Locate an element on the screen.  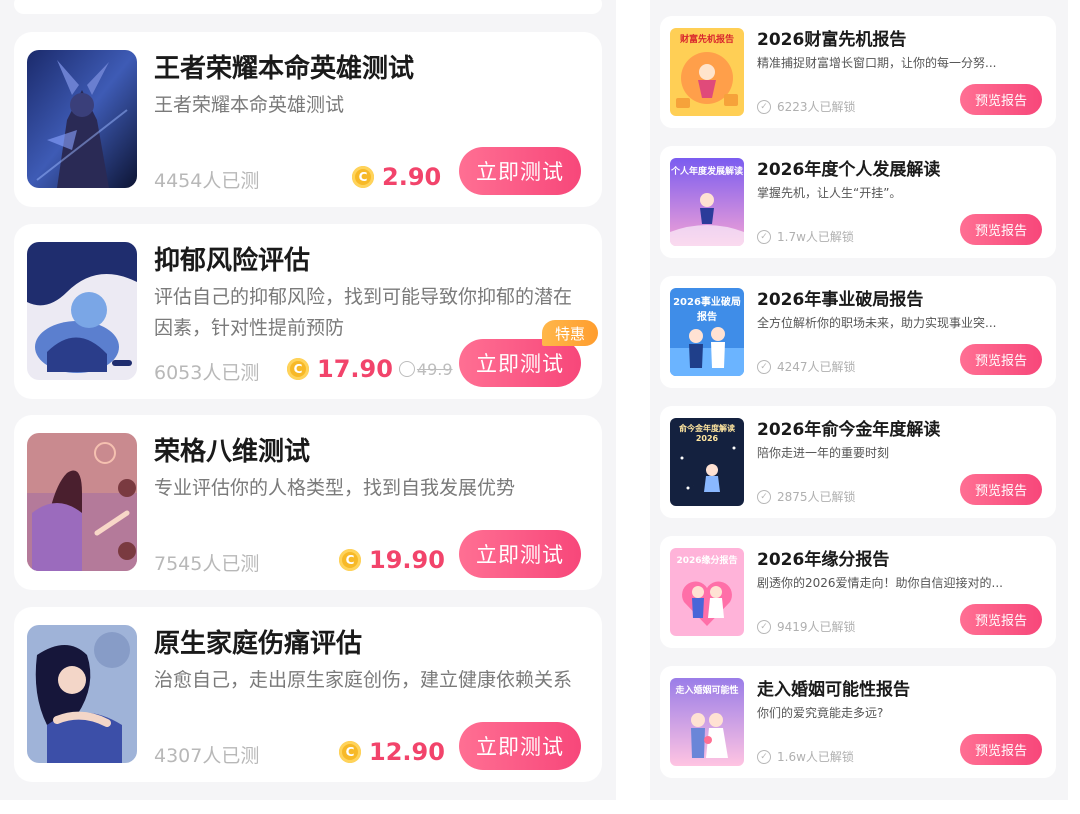
wealth-thumbnail: 财富先机报告 is located at coordinates (707, 72).